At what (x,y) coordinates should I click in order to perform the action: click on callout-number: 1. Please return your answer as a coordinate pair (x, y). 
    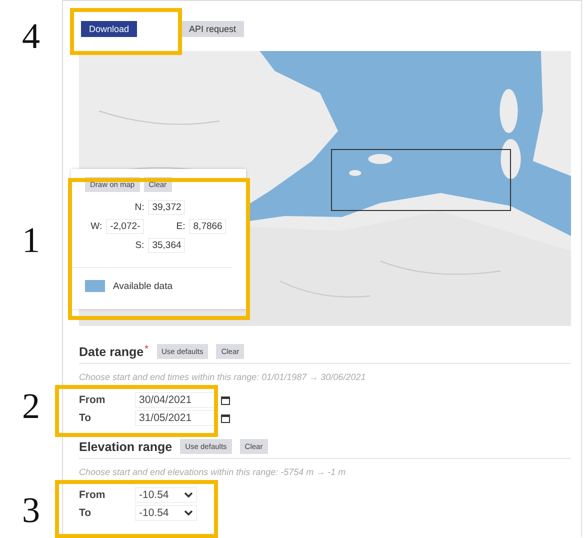
    Looking at the image, I should click on (31, 240).